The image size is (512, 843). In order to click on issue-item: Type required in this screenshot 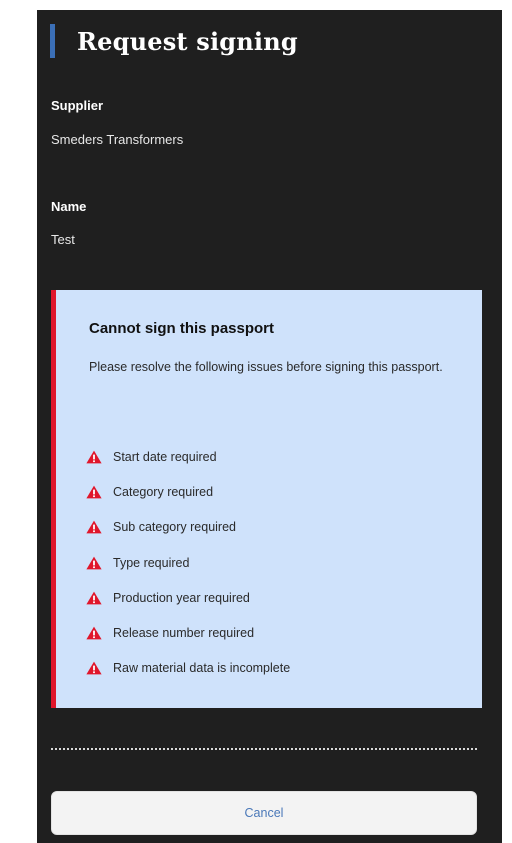, I will do `click(188, 562)`.